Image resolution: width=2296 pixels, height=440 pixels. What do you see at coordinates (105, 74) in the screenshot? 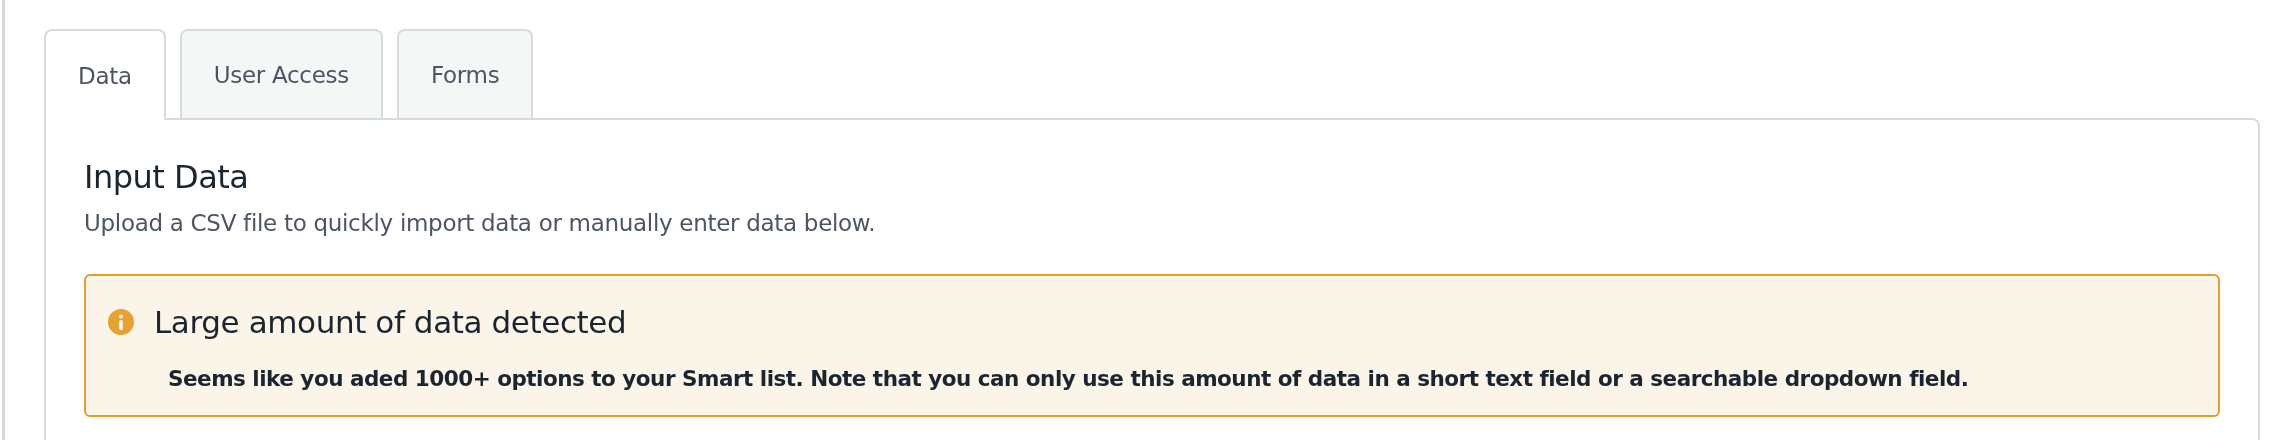
I see `tab: Data` at bounding box center [105, 74].